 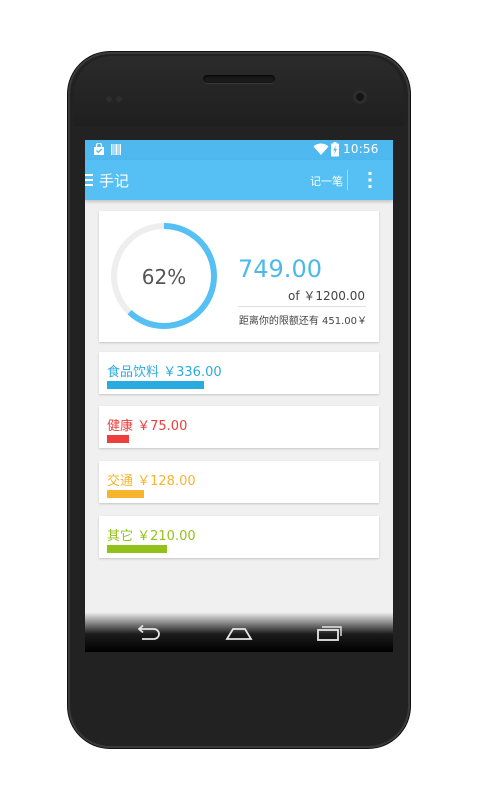 I want to click on category-label: 健康 ￥75.00, so click(x=147, y=426).